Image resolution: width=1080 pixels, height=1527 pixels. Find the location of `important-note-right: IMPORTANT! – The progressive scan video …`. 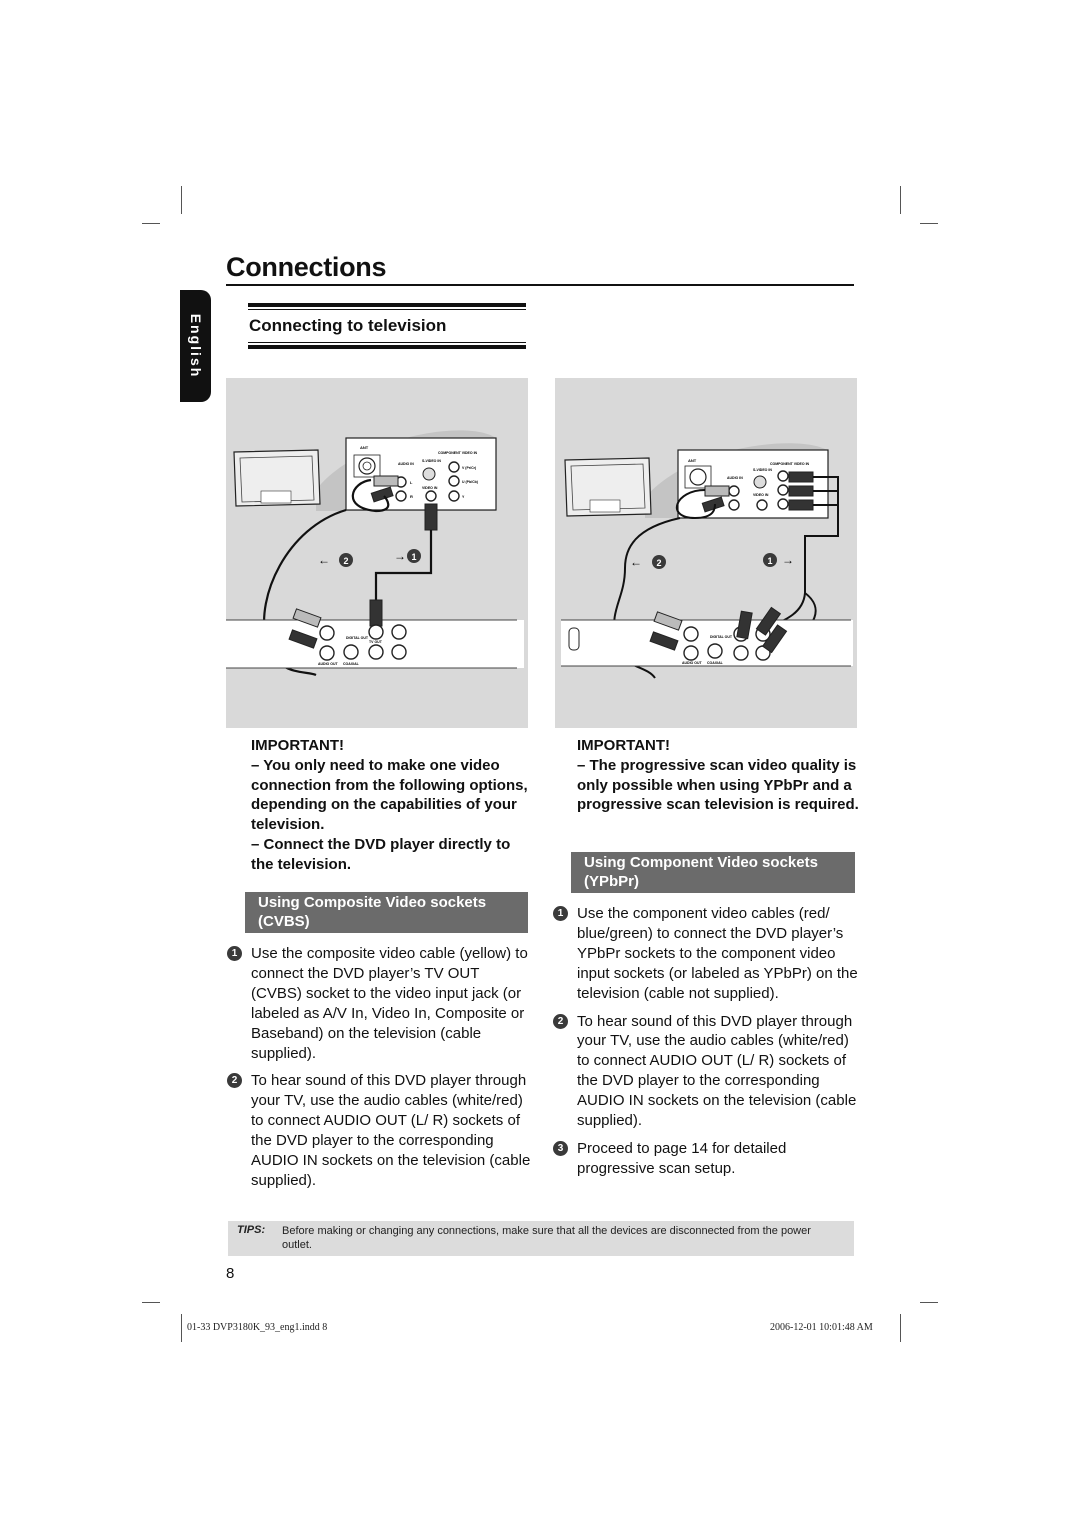

important-note-right: IMPORTANT! – The progressive scan video … is located at coordinates (718, 775).